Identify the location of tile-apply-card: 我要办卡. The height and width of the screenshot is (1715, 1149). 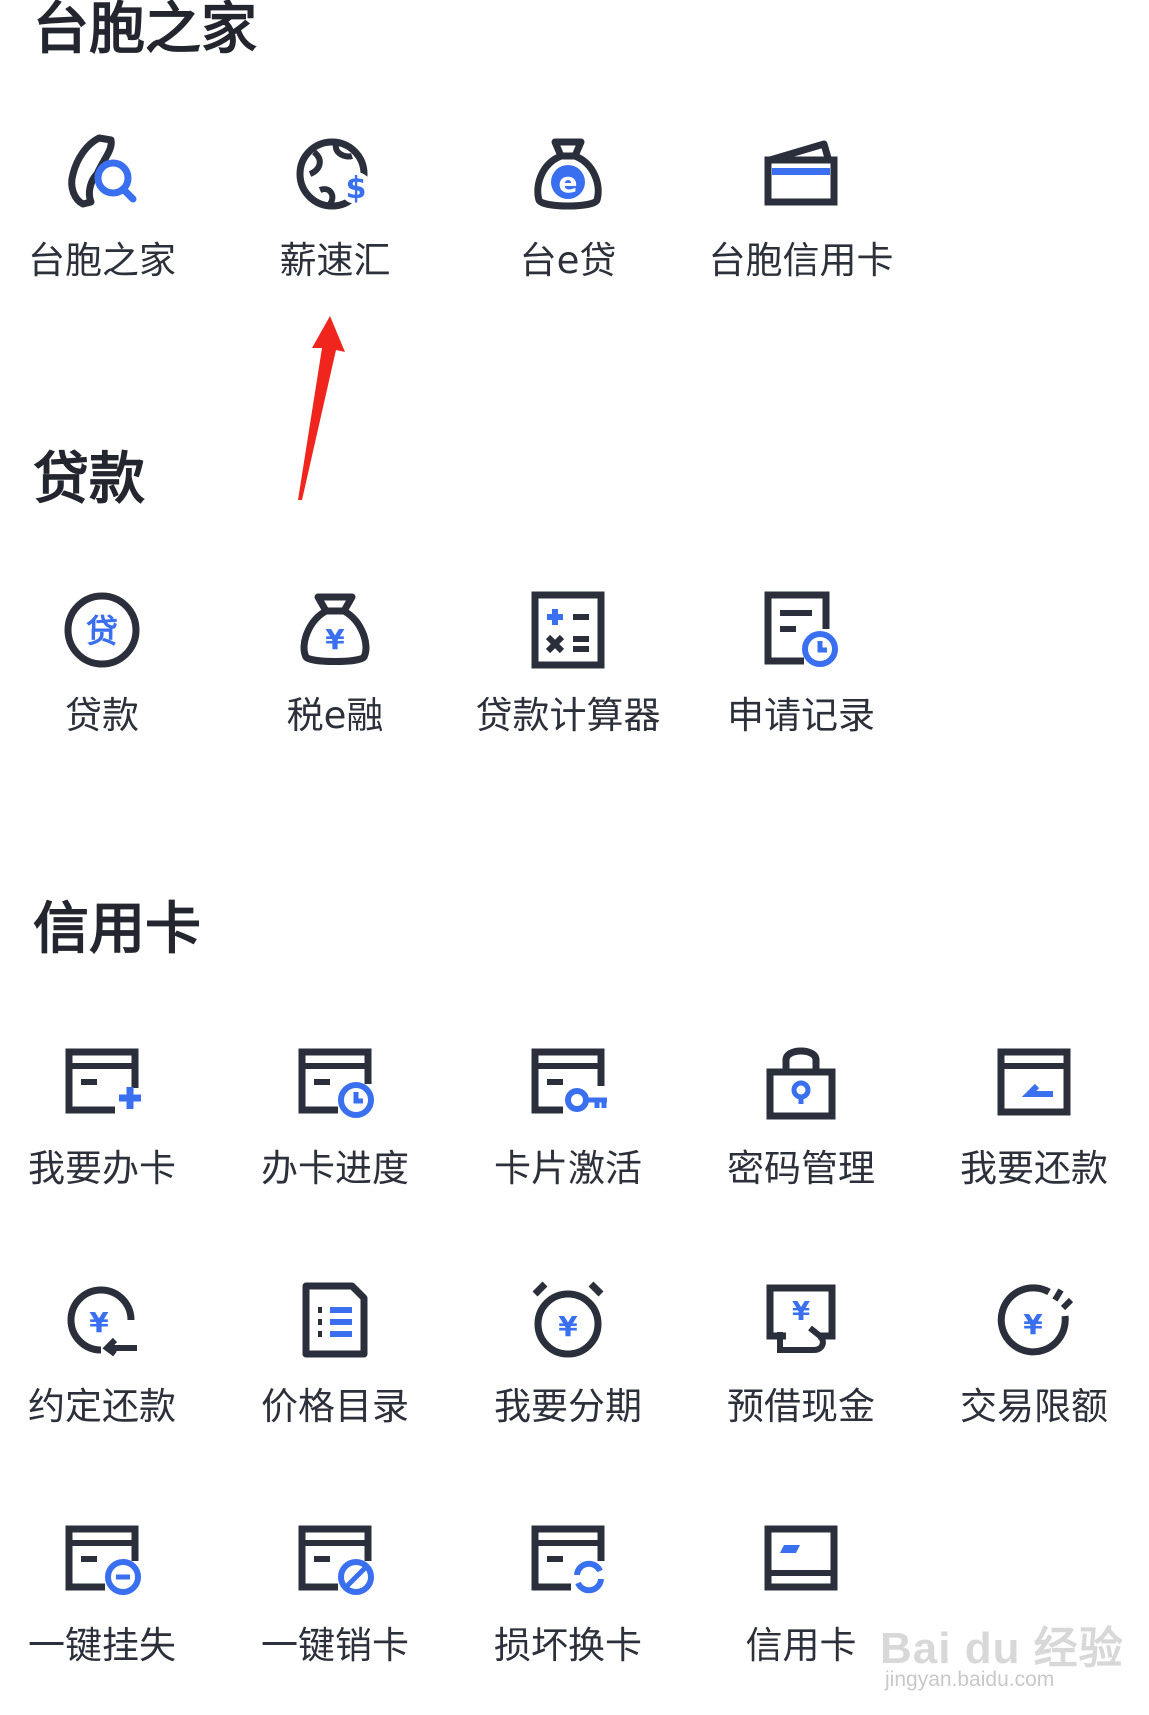
(102, 1138).